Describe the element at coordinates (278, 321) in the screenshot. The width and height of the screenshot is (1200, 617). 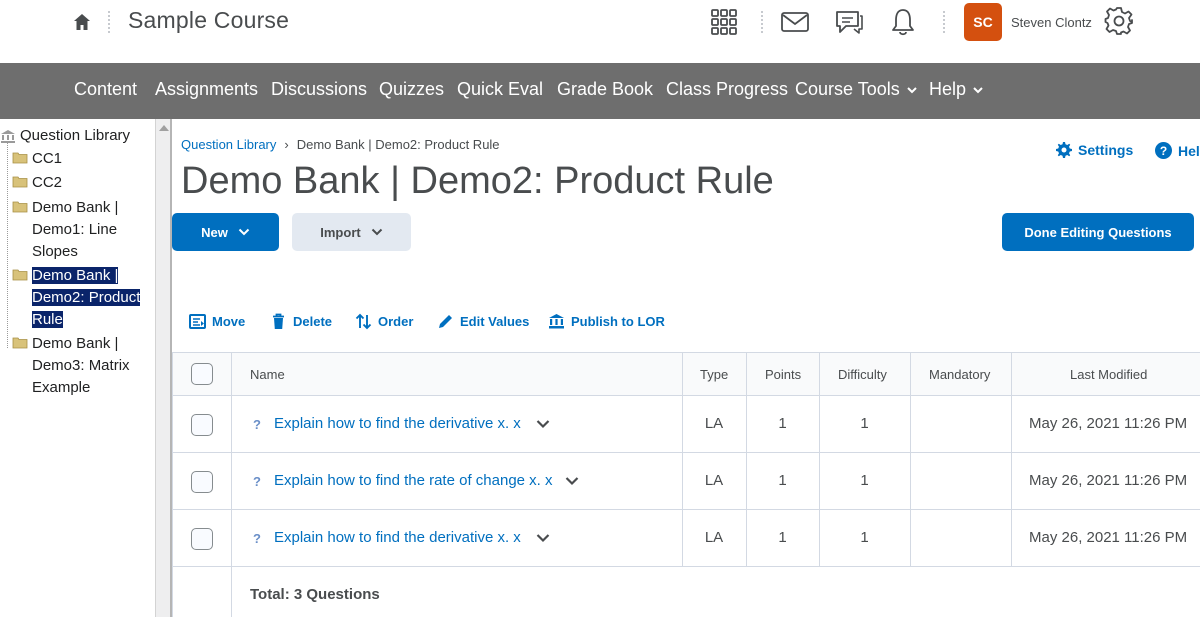
I see `trash-icon` at that location.